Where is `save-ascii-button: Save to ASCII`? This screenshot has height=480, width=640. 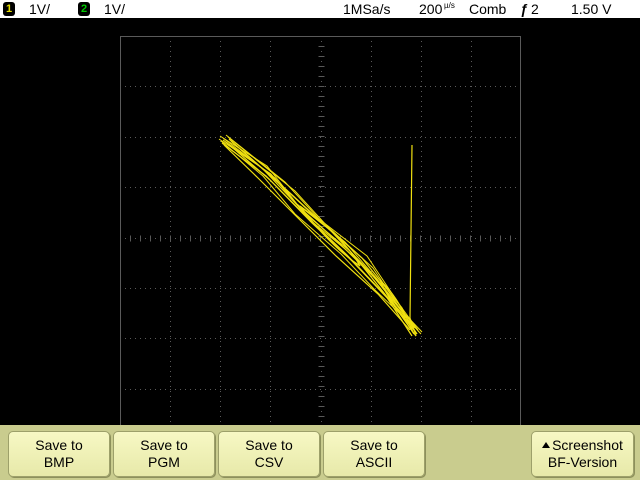 save-ascii-button: Save to ASCII is located at coordinates (374, 454).